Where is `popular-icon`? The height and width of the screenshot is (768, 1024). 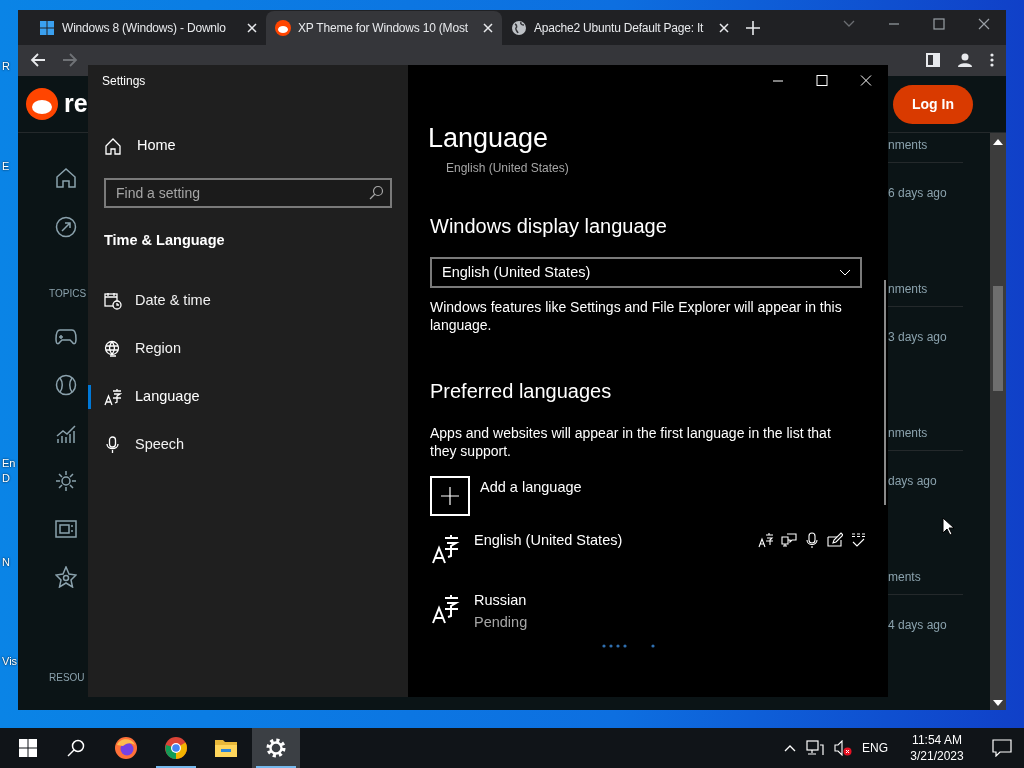 popular-icon is located at coordinates (66, 226).